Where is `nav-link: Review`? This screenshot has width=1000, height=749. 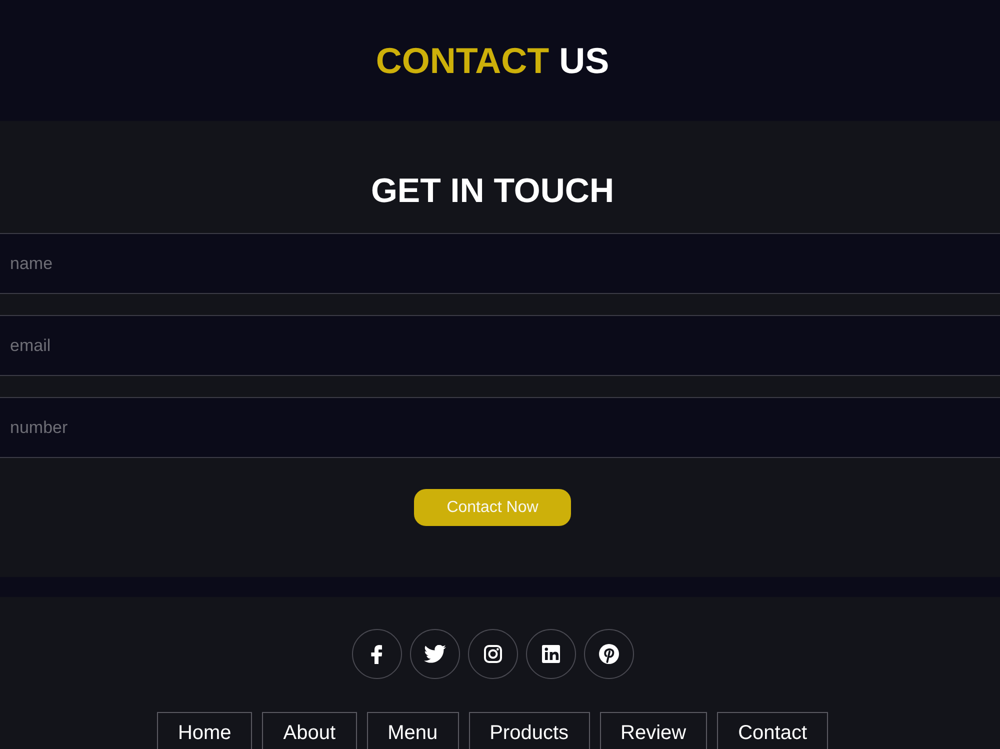
nav-link: Review is located at coordinates (654, 730).